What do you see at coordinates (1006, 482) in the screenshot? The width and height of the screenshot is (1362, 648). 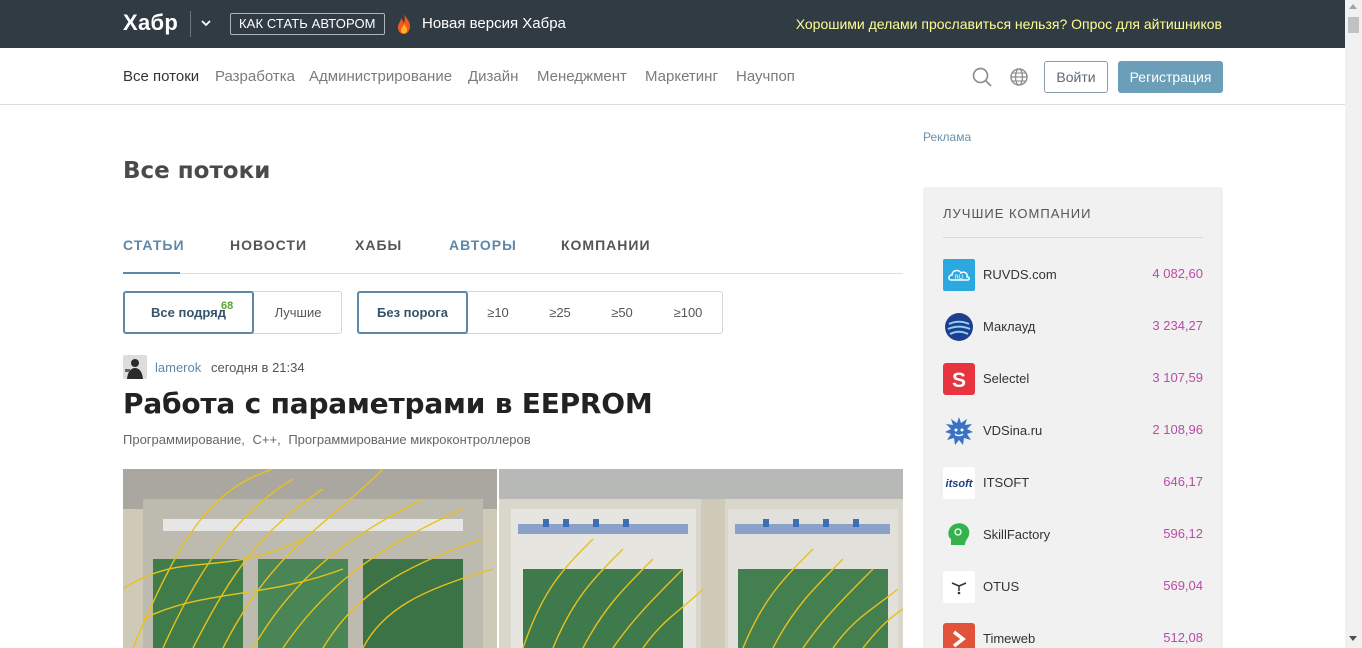 I see `company-name: ITSOFT` at bounding box center [1006, 482].